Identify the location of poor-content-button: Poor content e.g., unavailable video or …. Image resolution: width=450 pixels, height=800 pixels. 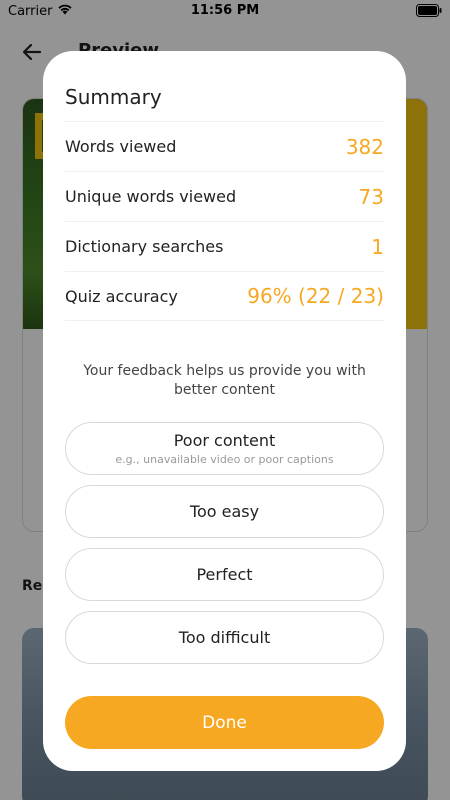
(224, 448).